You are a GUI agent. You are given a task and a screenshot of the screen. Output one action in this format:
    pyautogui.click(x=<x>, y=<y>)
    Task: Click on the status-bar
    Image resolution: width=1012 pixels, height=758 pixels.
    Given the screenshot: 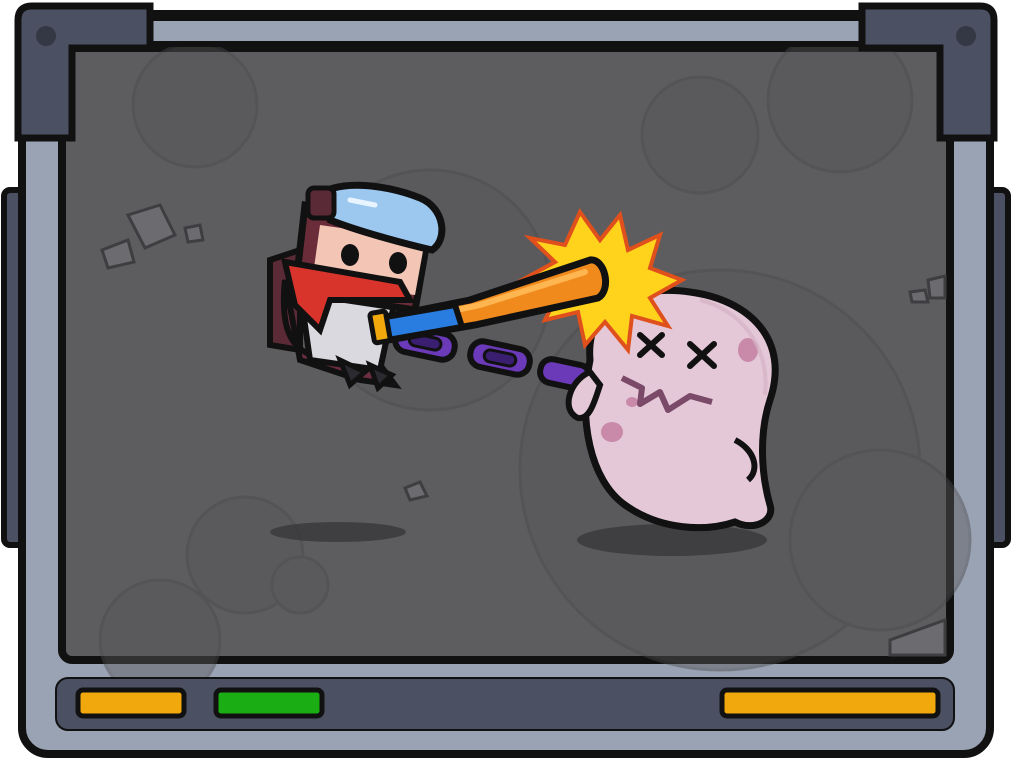 What is the action you would take?
    pyautogui.click(x=505, y=704)
    